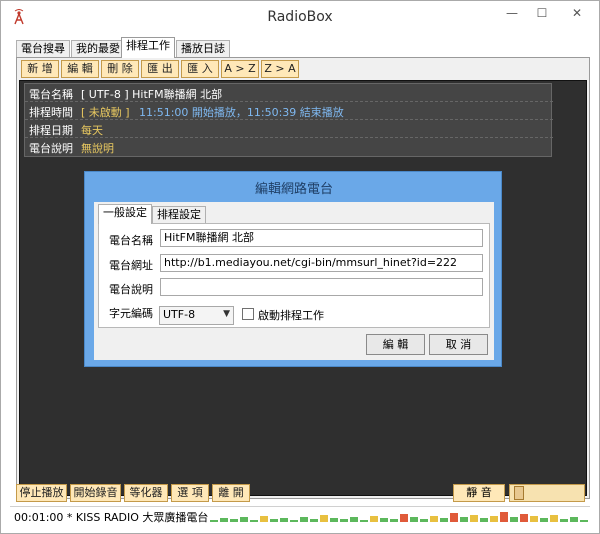 This screenshot has width=600, height=534. What do you see at coordinates (51, 148) in the screenshot?
I see `station-desc-label: 電台說明` at bounding box center [51, 148].